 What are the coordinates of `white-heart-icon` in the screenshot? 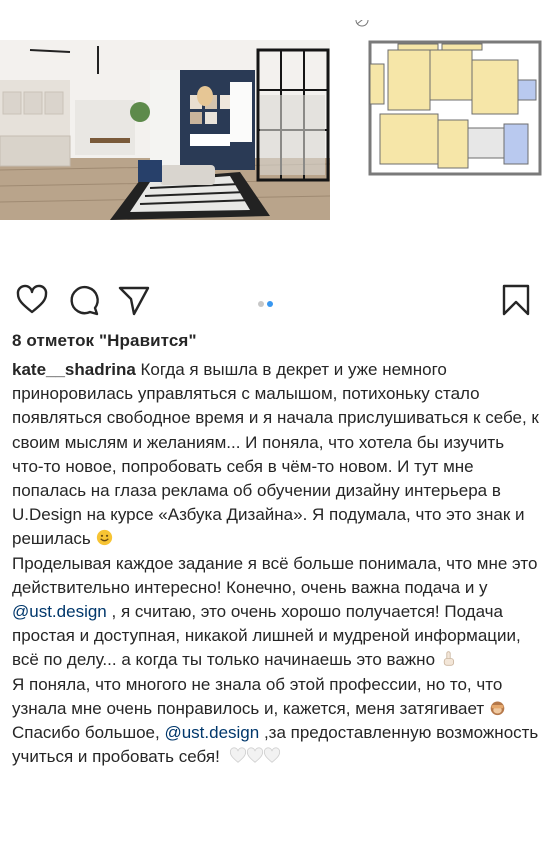 It's located at (254, 755).